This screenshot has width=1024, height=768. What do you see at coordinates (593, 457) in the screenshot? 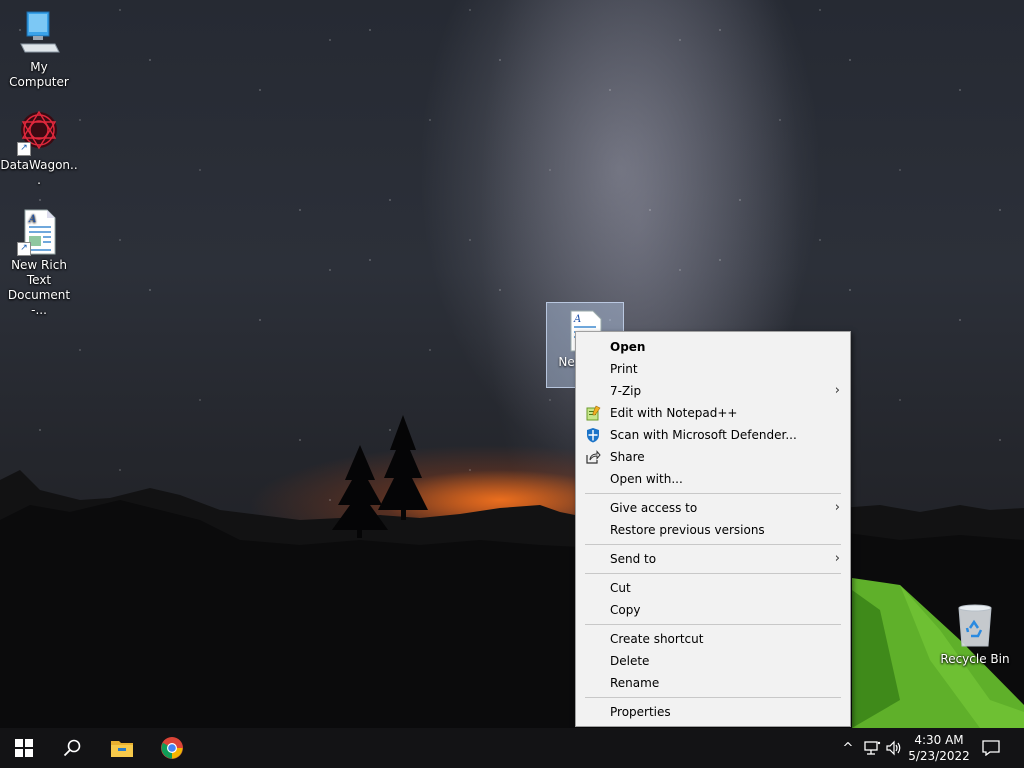
I see `share-icon` at bounding box center [593, 457].